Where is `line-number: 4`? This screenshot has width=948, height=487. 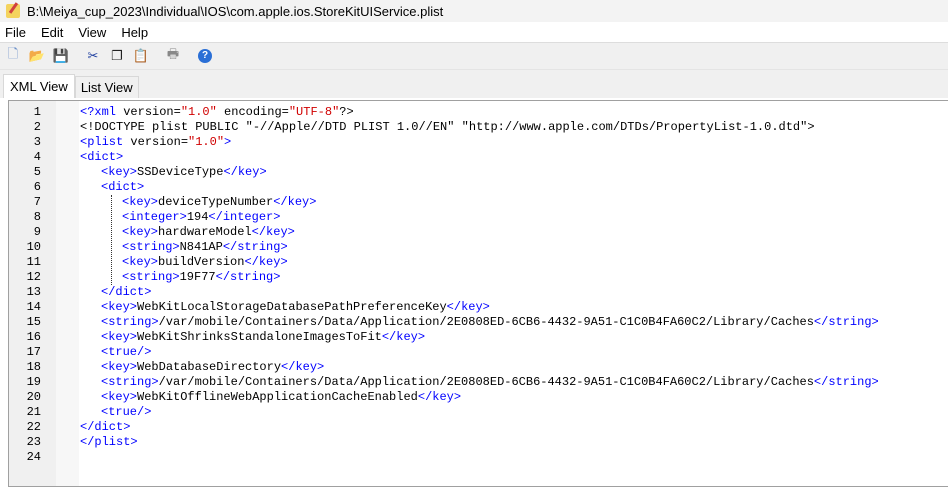
line-number: 4 is located at coordinates (37, 157).